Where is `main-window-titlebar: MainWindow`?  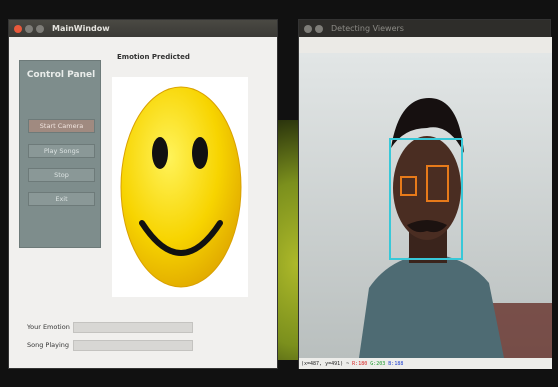 main-window-titlebar: MainWindow is located at coordinates (143, 28).